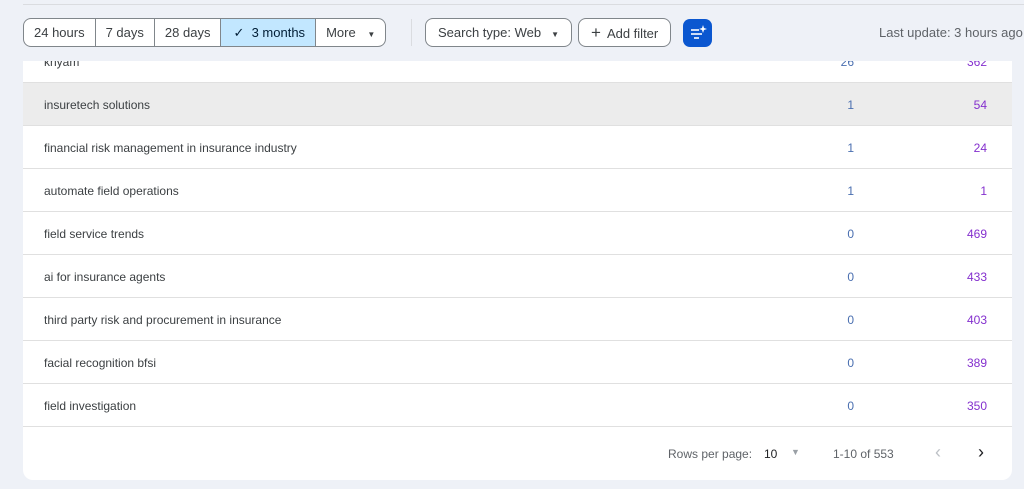  What do you see at coordinates (125, 32) in the screenshot?
I see `range-7-days: 7 days` at bounding box center [125, 32].